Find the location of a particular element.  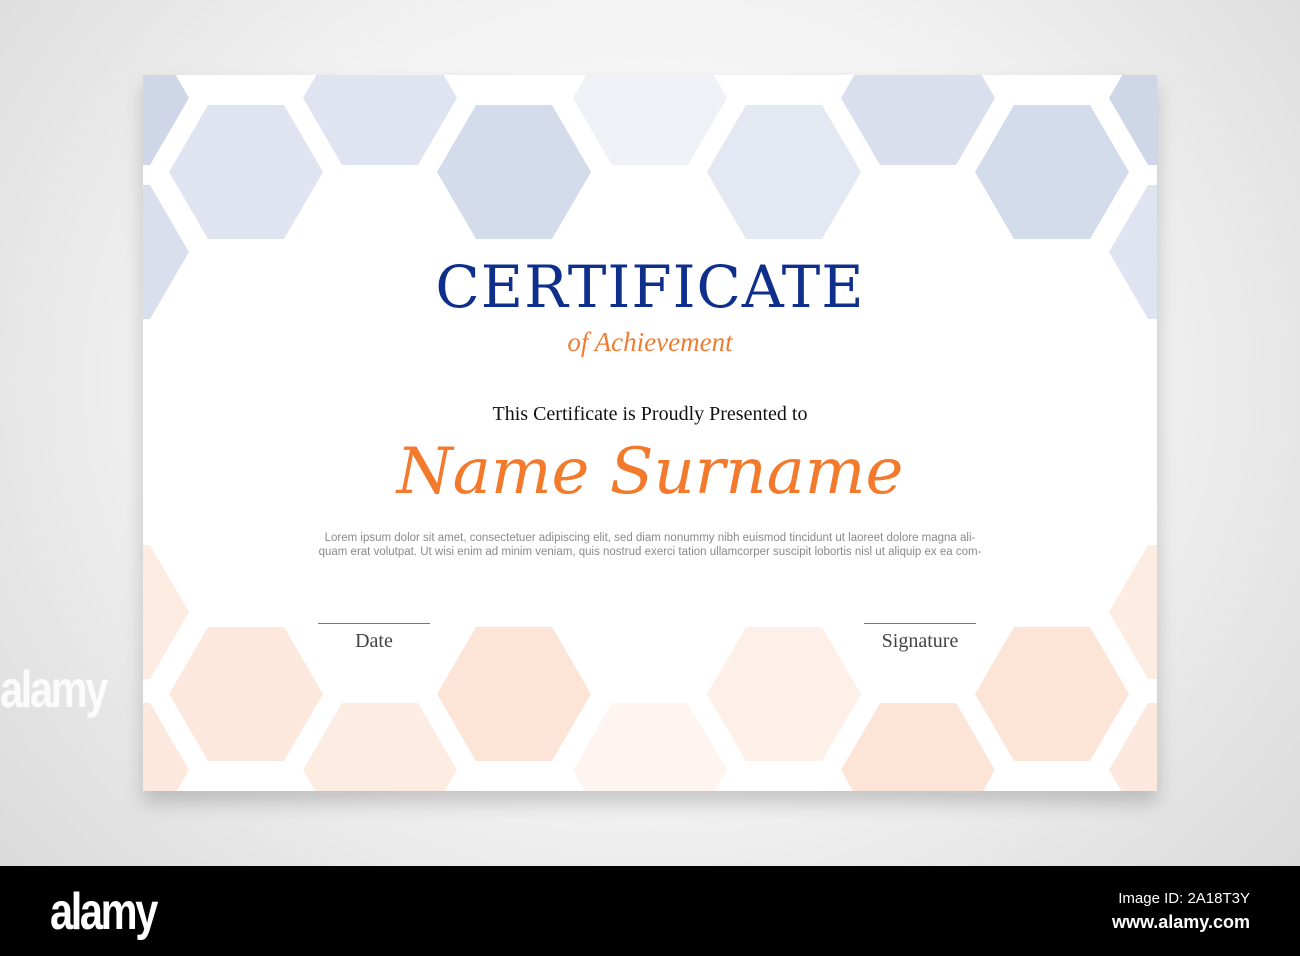

recipient-name: Name Surname is located at coordinates (650, 472).